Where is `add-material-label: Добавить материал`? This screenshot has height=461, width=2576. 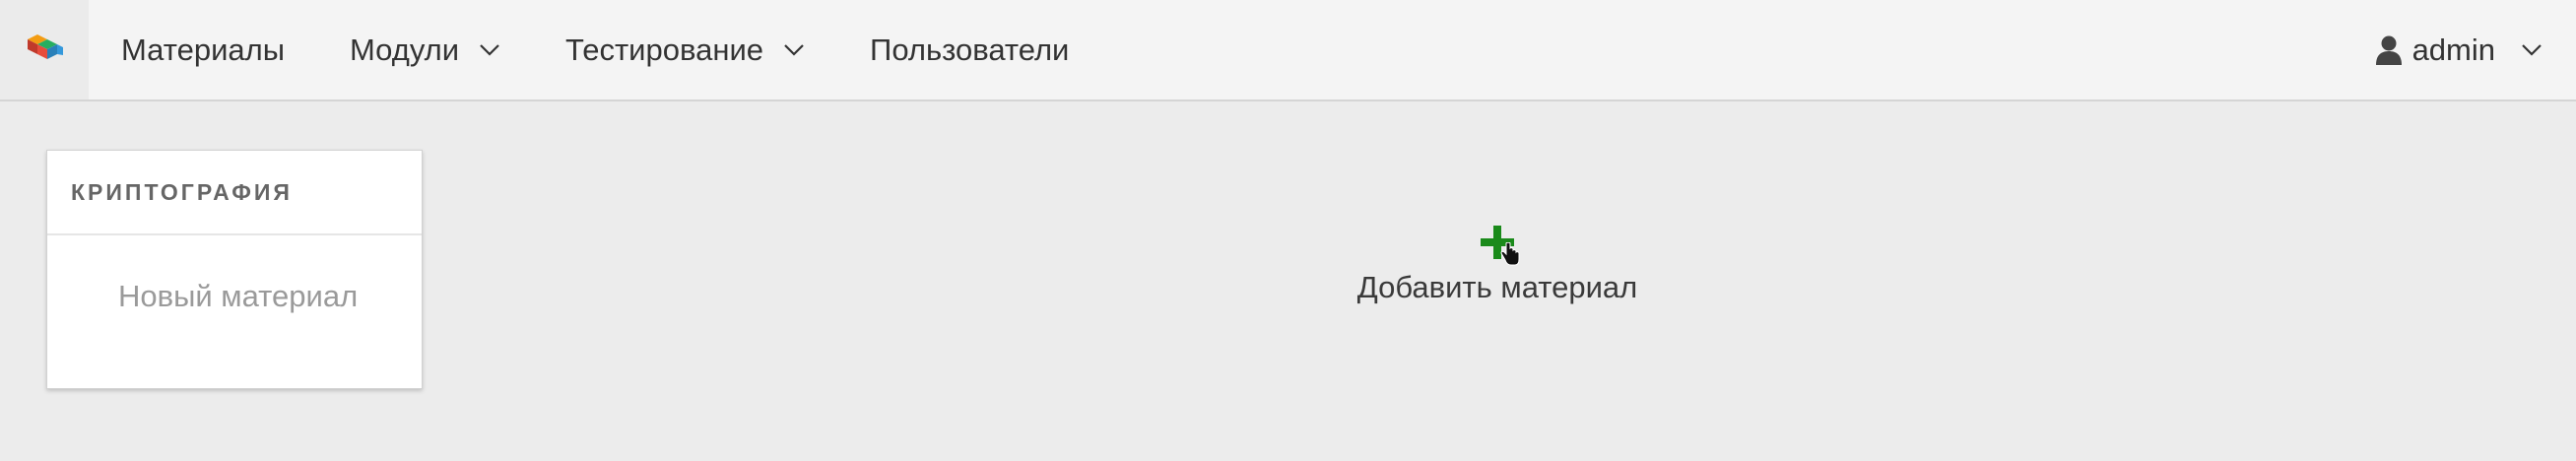 add-material-label: Добавить материал is located at coordinates (1497, 287).